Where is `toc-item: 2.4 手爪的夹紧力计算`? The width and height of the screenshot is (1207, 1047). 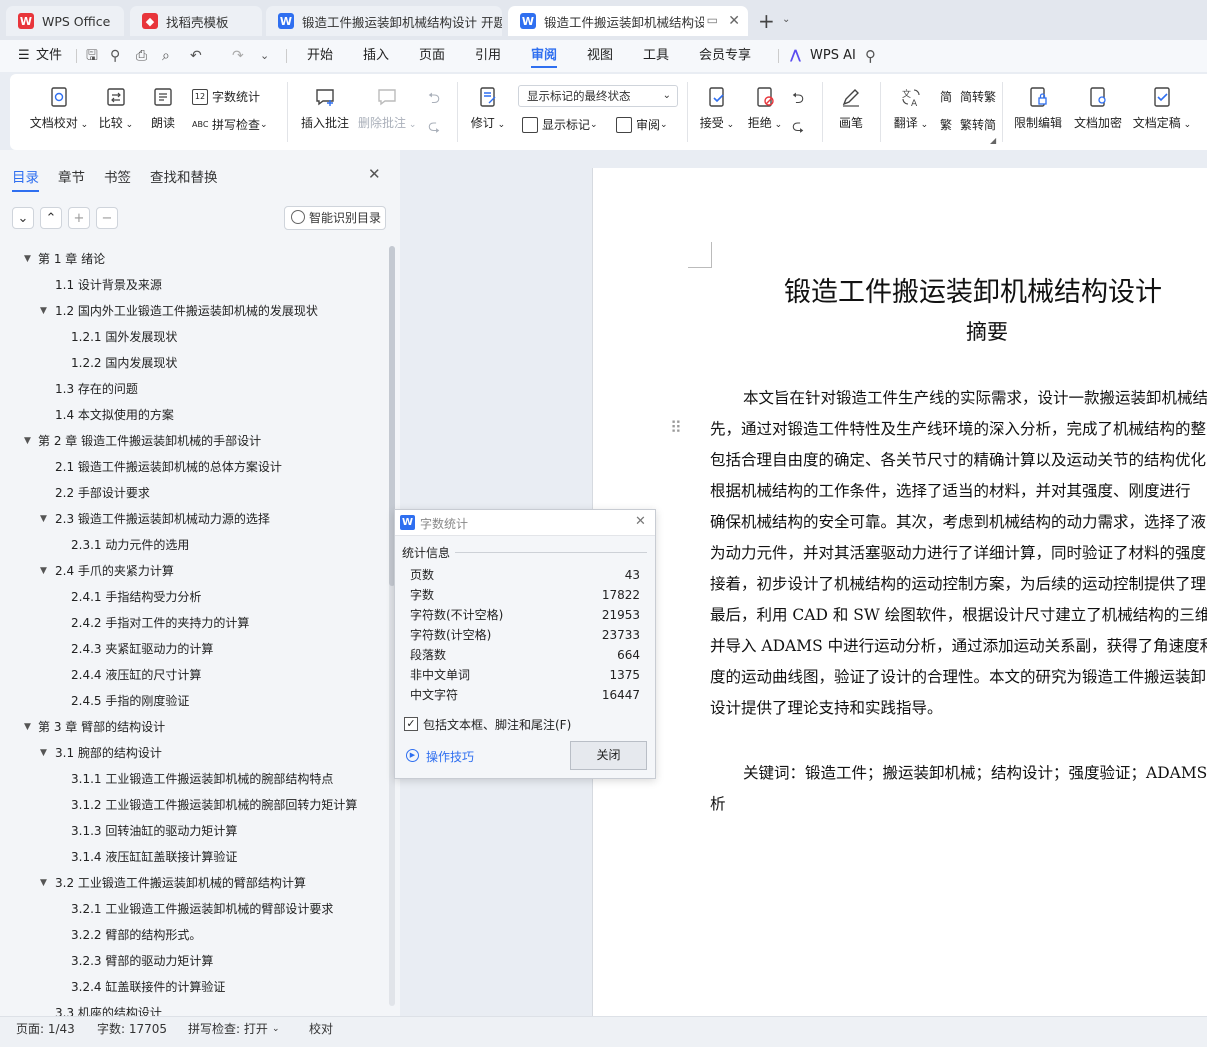 toc-item: 2.4 手爪的夹紧力计算 is located at coordinates (114, 571).